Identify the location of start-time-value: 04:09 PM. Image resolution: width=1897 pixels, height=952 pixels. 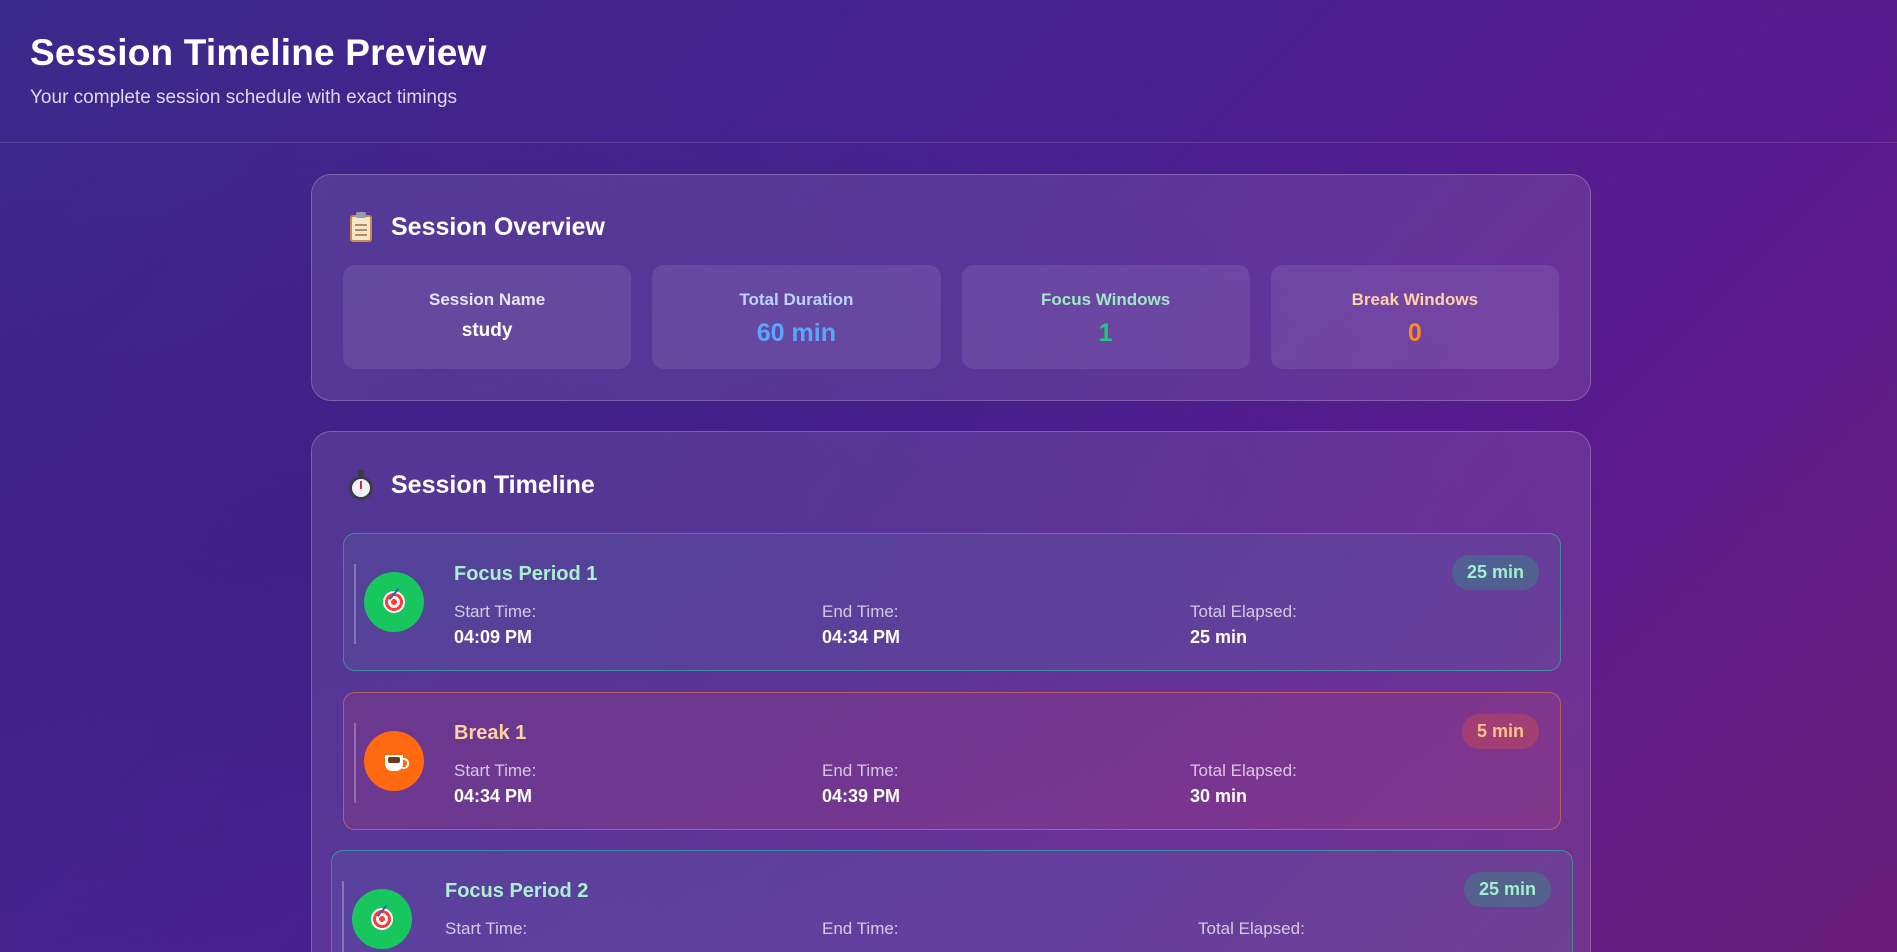
(493, 637).